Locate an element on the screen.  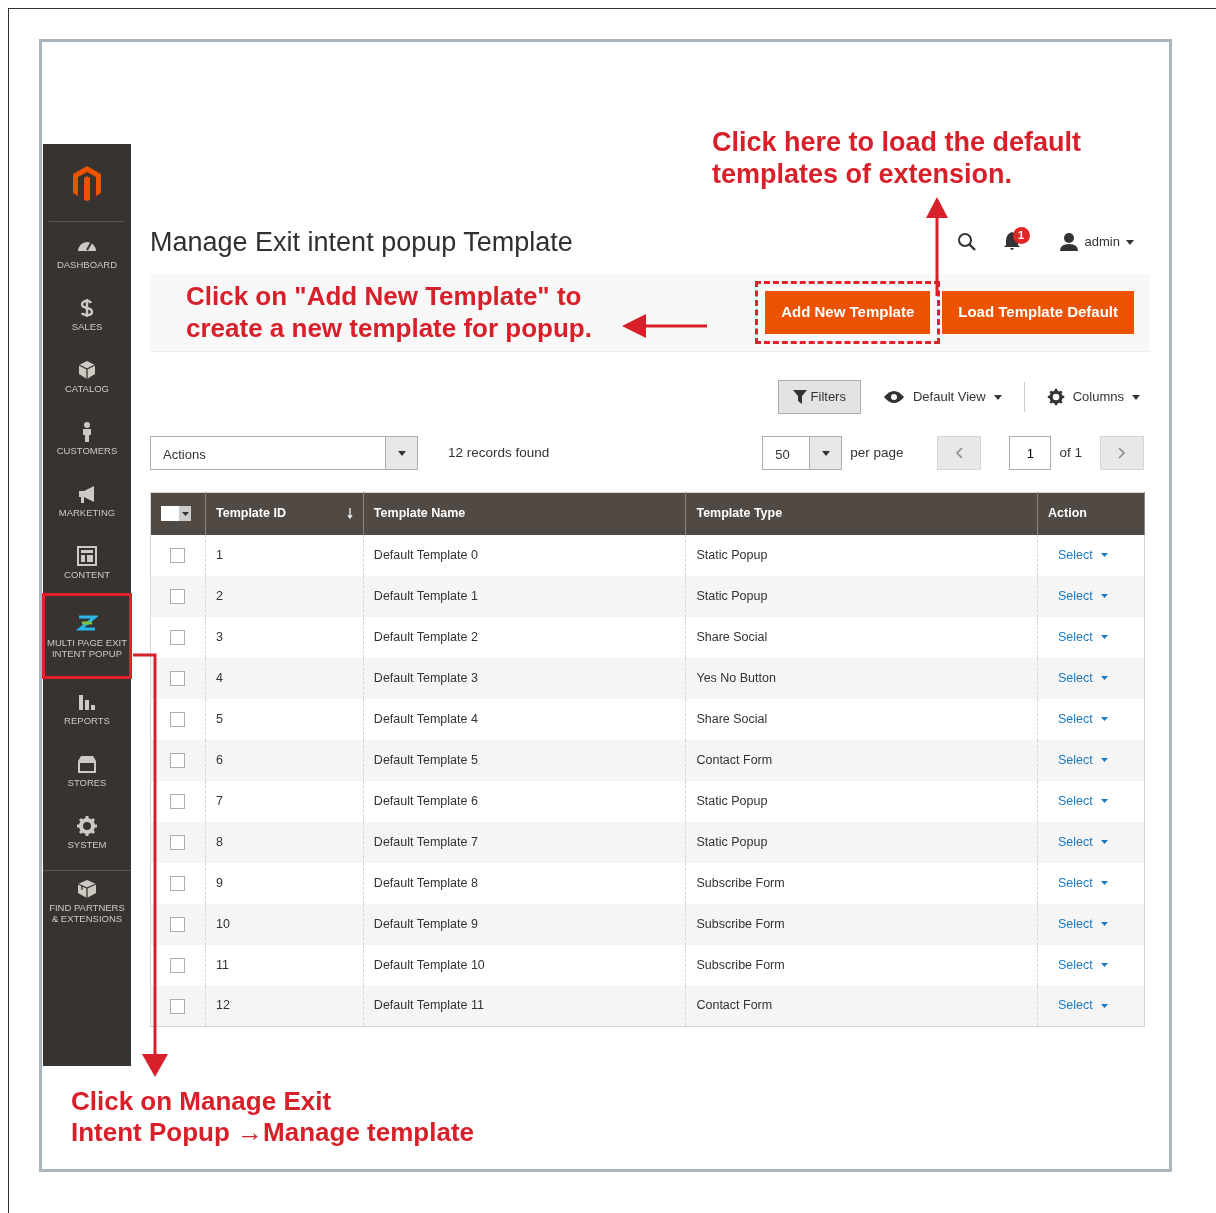
chevron-left-icon is located at coordinates (959, 453).